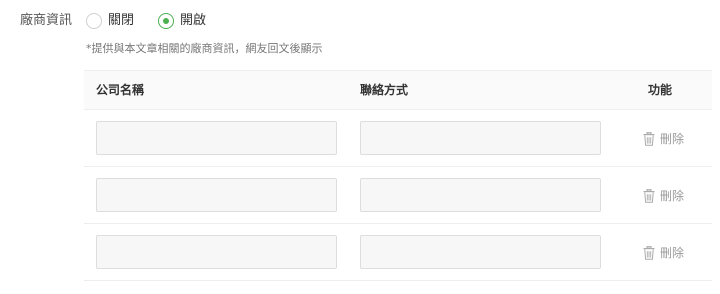 The height and width of the screenshot is (294, 720). I want to click on vendor-info-radio-group: 關閉 開啟, so click(146, 21).